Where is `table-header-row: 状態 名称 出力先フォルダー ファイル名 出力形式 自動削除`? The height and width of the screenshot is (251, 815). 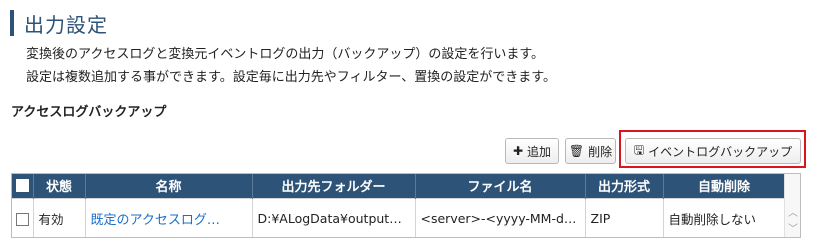 table-header-row: 状態 名称 出力先フォルダー ファイル名 出力形式 自動削除 is located at coordinates (399, 186).